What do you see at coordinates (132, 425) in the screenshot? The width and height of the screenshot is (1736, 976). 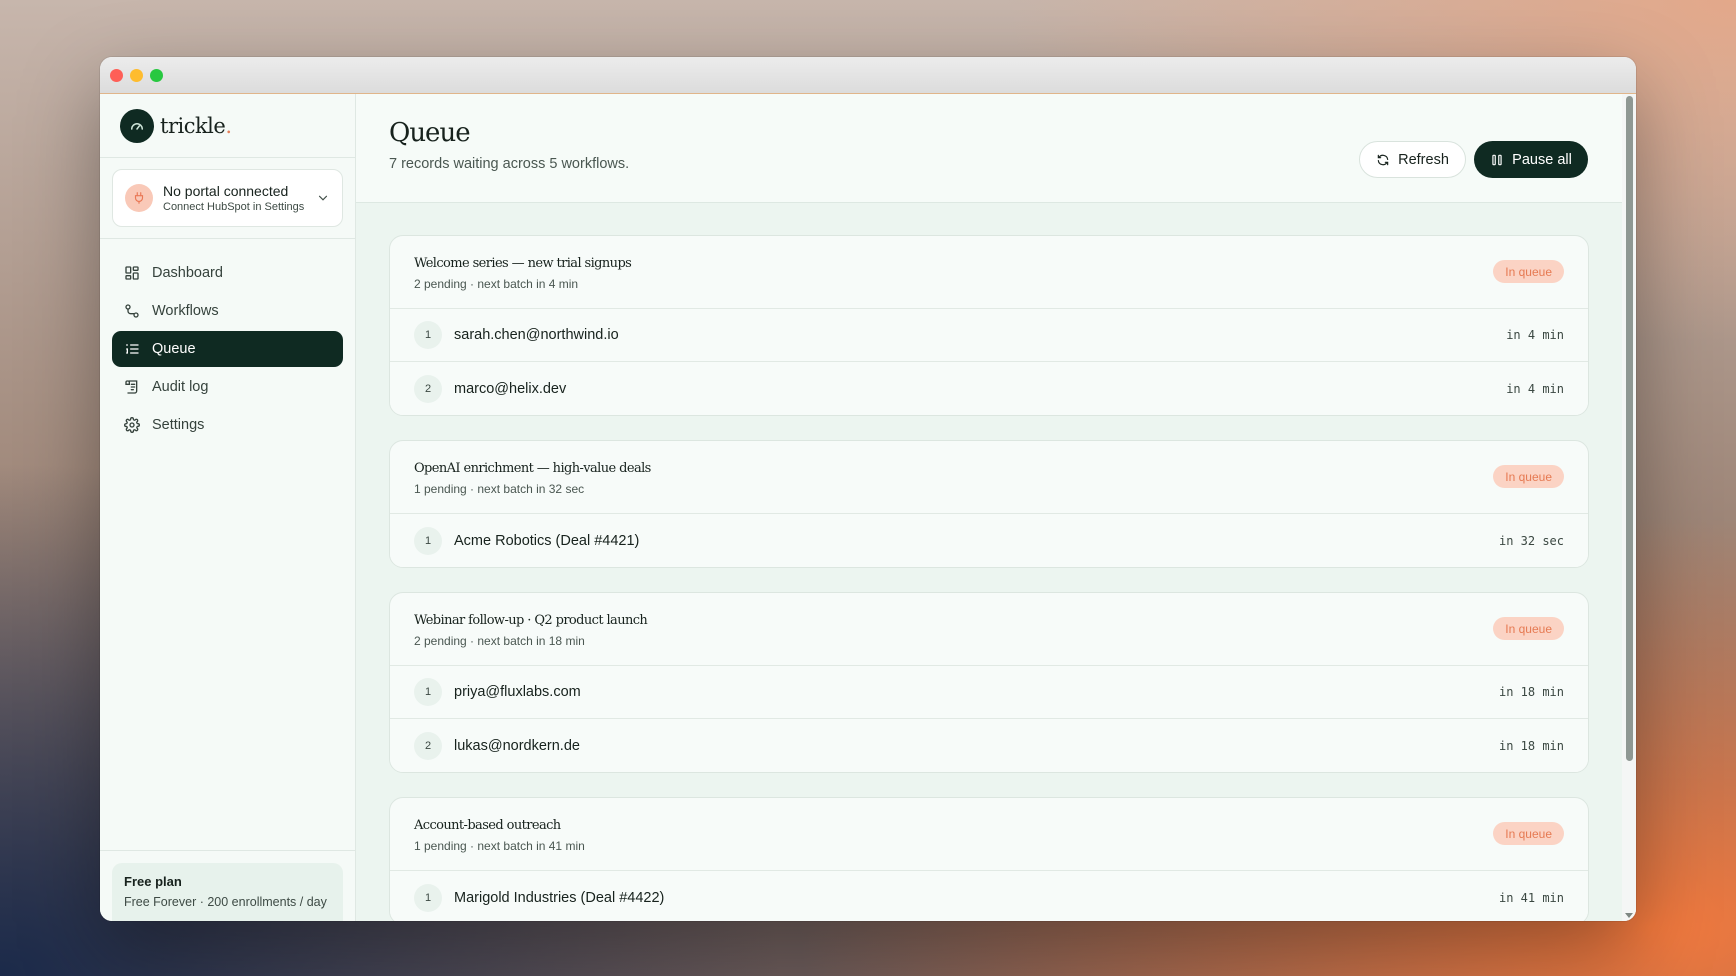 I see `gear-icon` at bounding box center [132, 425].